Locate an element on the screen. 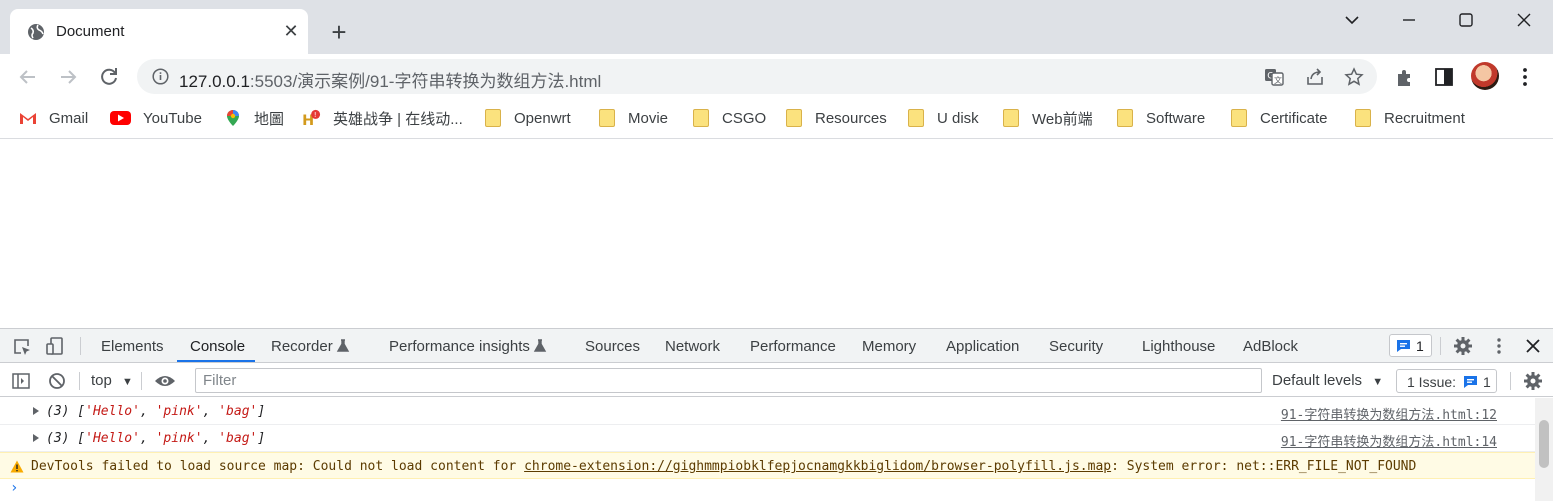 Image resolution: width=1553 pixels, height=501 pixels. bookmark-label: U disk is located at coordinates (958, 118).